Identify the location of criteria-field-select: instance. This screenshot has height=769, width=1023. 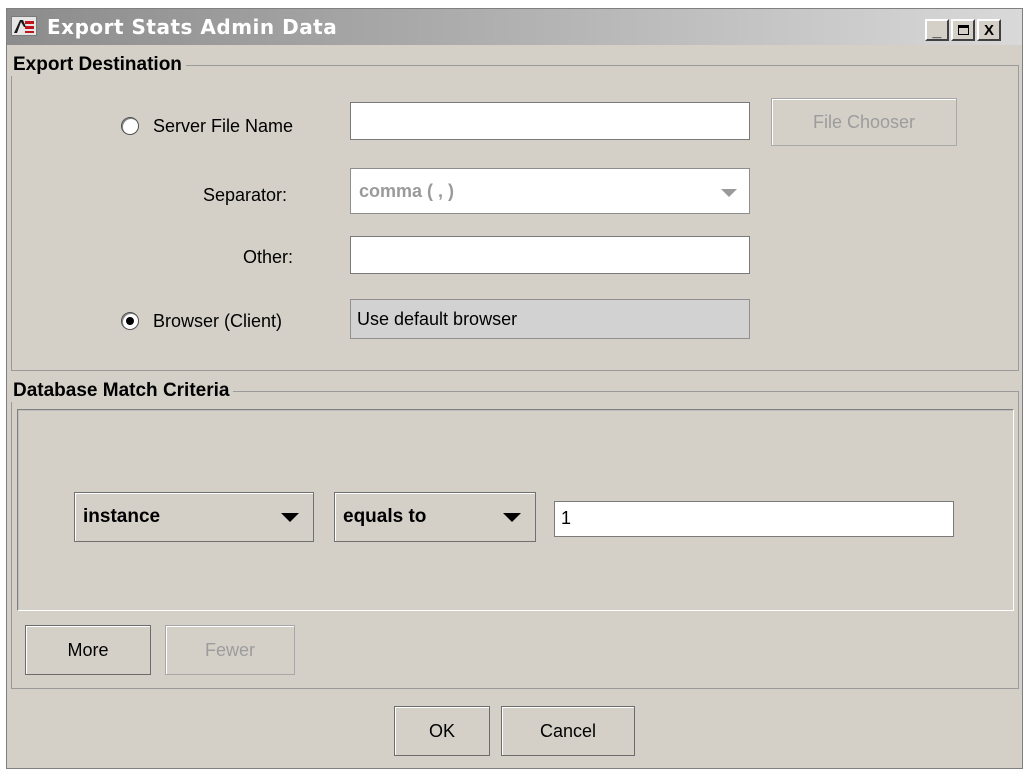
(194, 517).